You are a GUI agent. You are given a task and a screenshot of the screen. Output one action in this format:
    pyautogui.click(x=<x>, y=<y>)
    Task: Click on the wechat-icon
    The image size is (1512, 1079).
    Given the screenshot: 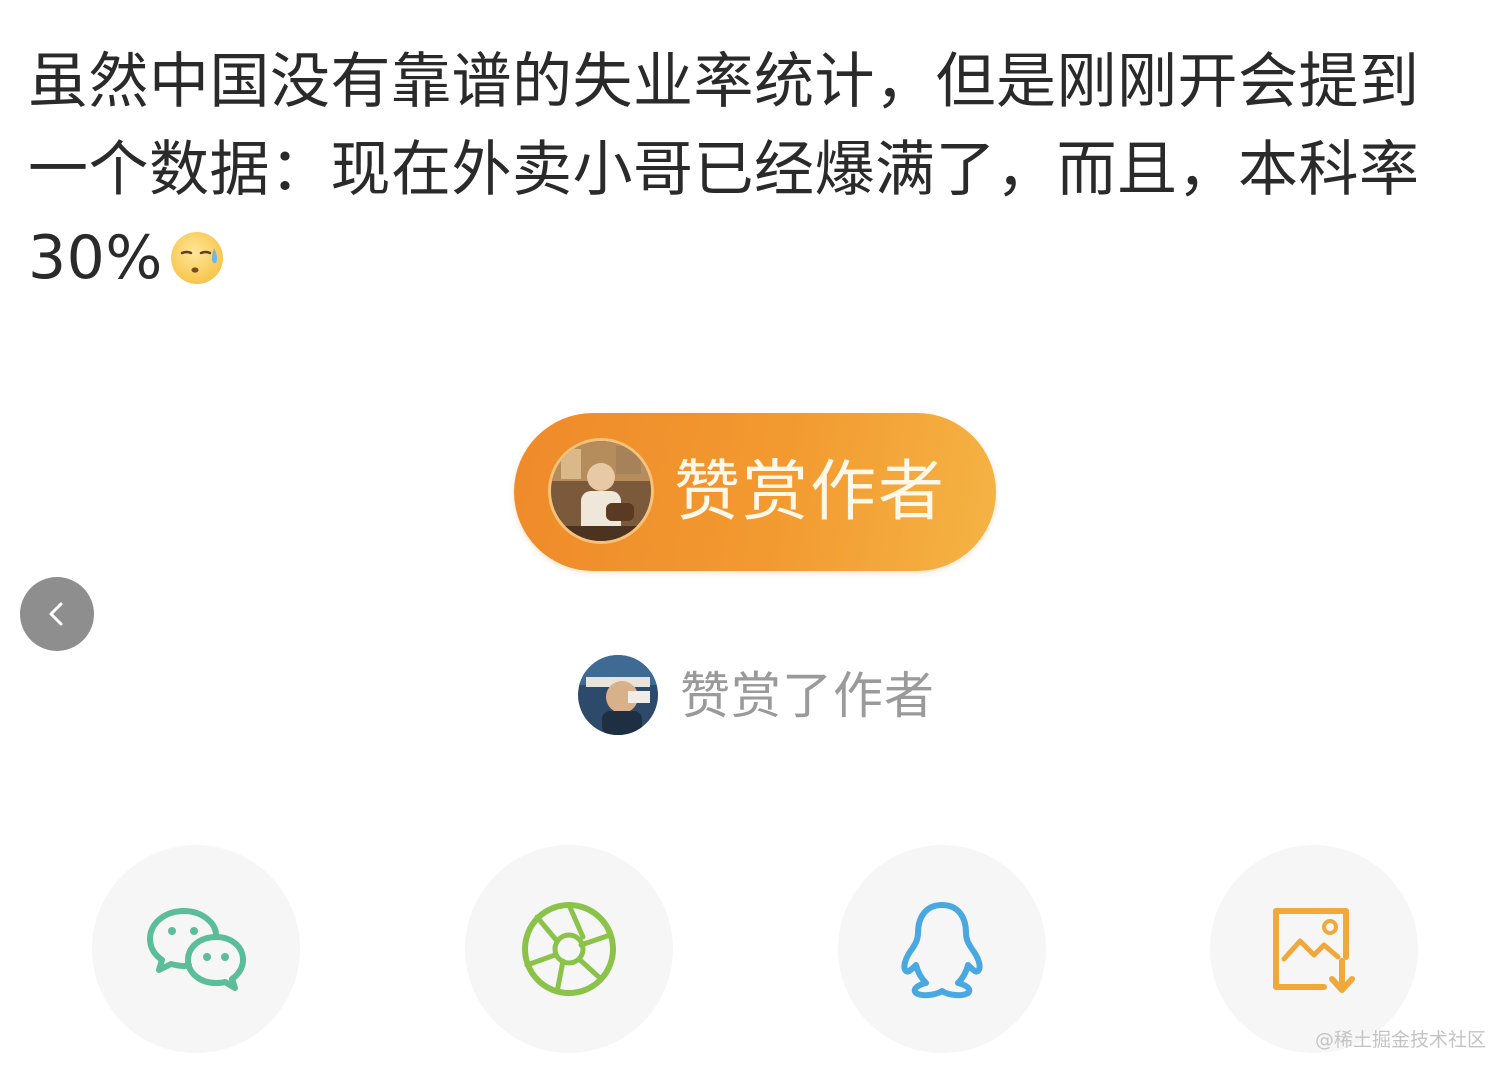 What is the action you would take?
    pyautogui.click(x=196, y=949)
    